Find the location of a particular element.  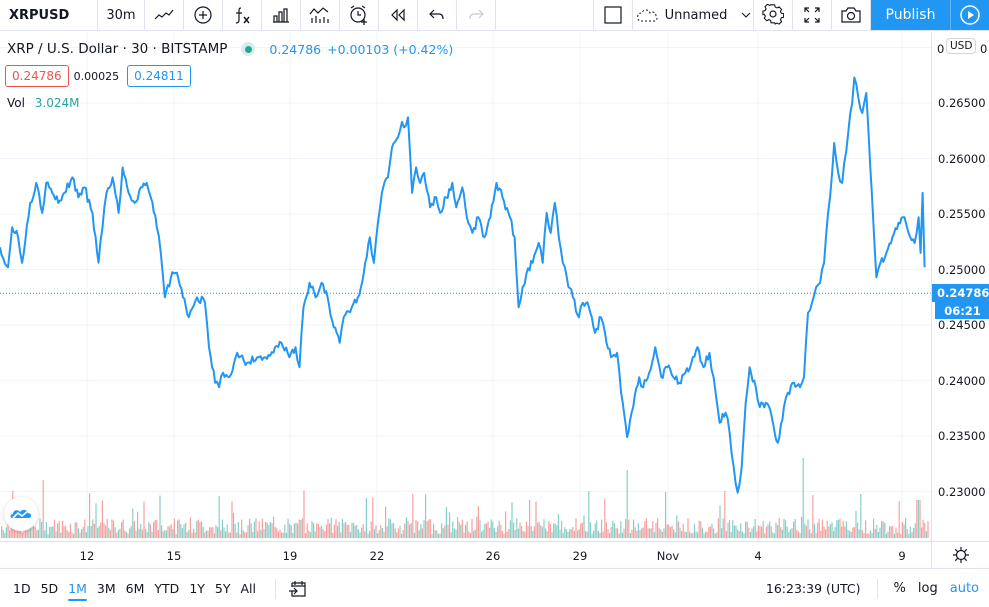

financials-button is located at coordinates (281, 15).